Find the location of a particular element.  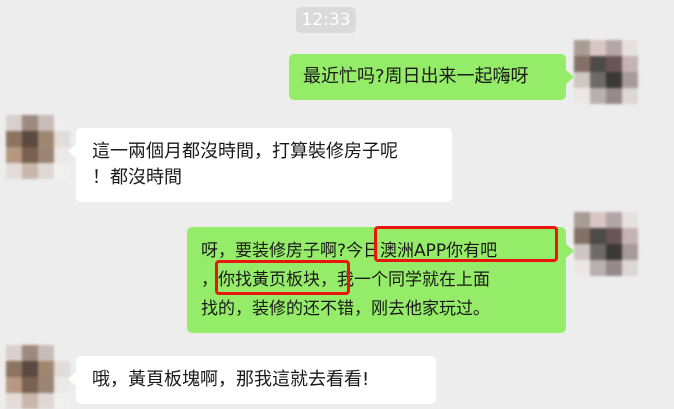

message-text: 最近忙吗?周日出来一起嗨呀 is located at coordinates (416, 76).